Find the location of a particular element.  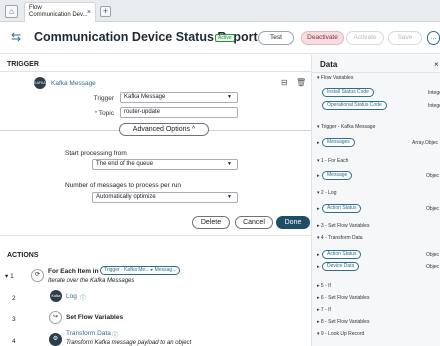

data-group-if: ▸ 5 - If is located at coordinates (324, 286).